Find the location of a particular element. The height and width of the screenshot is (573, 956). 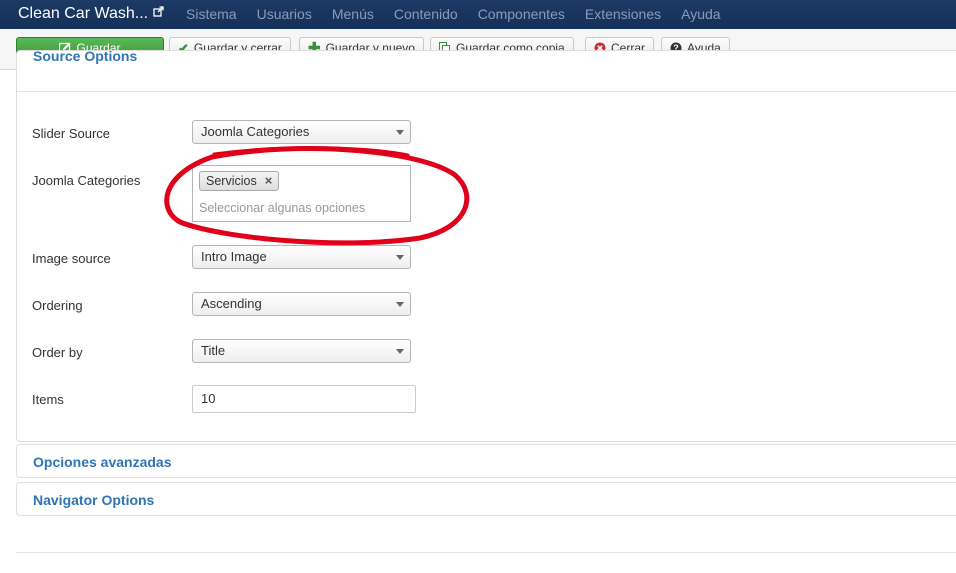

items-input: 10 is located at coordinates (304, 399).